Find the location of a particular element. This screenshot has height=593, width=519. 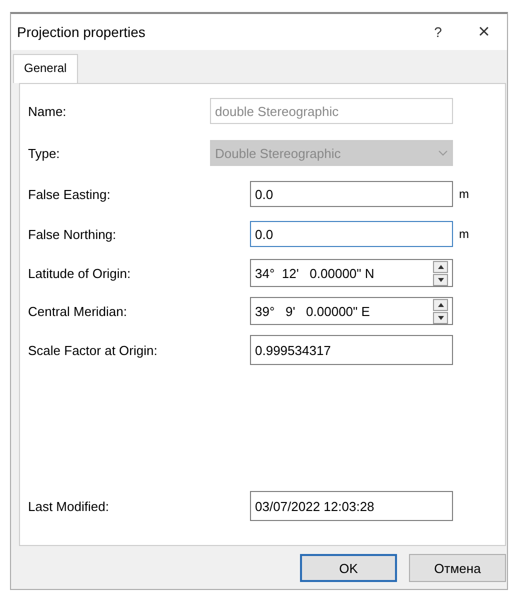

field-label: False Northing: is located at coordinates (72, 234).